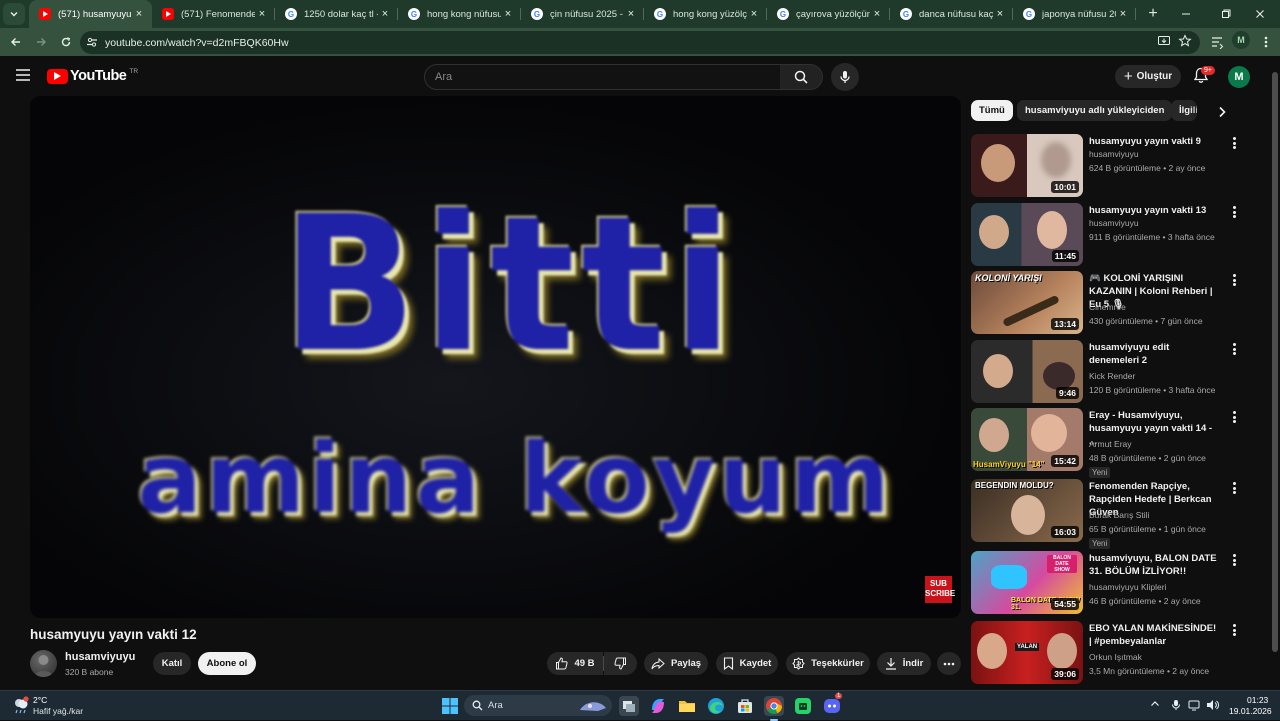 This screenshot has height=721, width=1280. What do you see at coordinates (828, 663) in the screenshot?
I see `thanks-button: Teşekkürler` at bounding box center [828, 663].